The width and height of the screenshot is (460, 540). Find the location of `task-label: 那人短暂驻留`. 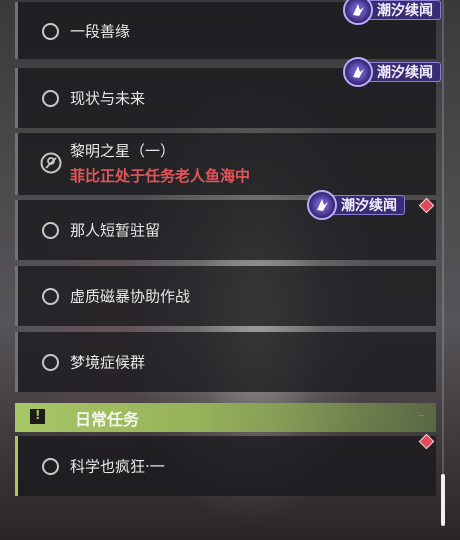

task-label: 那人短暂驻留 is located at coordinates (115, 230).